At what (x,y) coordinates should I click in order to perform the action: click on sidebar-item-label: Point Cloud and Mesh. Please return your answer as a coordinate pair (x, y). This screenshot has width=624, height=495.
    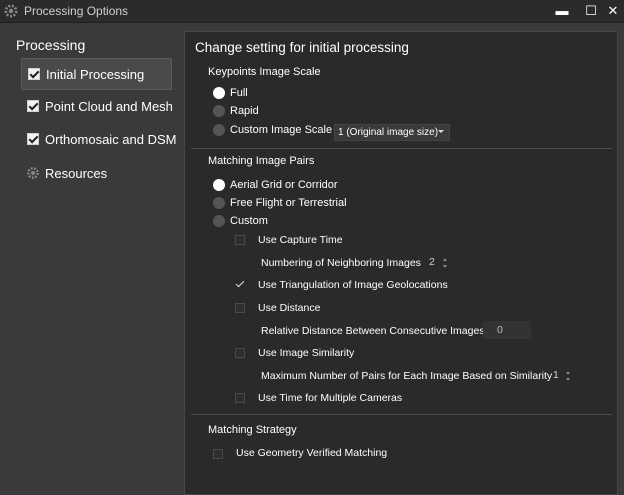
    Looking at the image, I should click on (109, 106).